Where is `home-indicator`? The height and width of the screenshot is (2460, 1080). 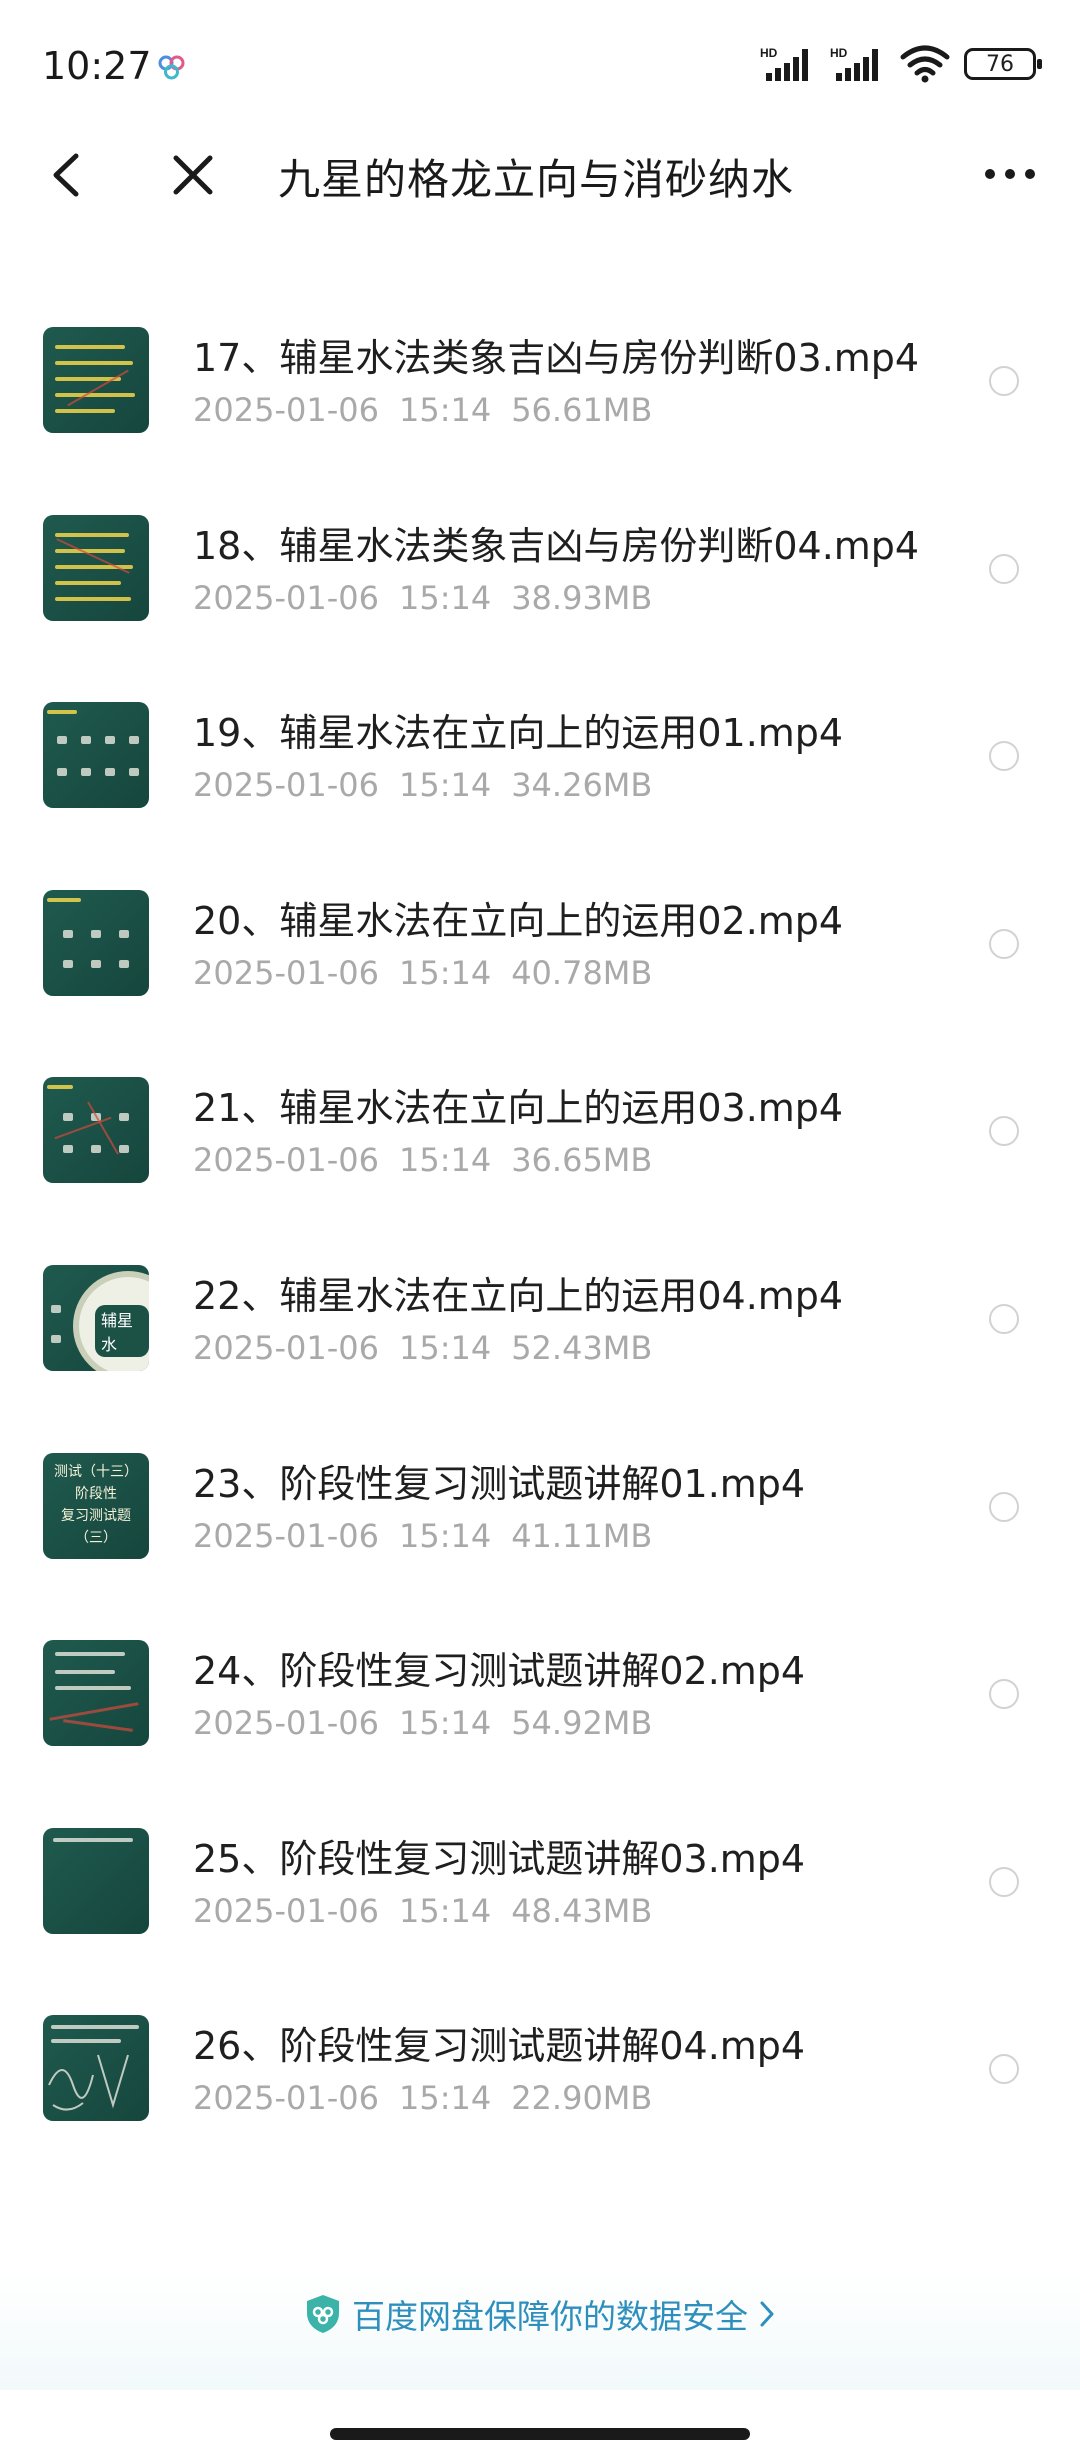
home-indicator is located at coordinates (540, 2434).